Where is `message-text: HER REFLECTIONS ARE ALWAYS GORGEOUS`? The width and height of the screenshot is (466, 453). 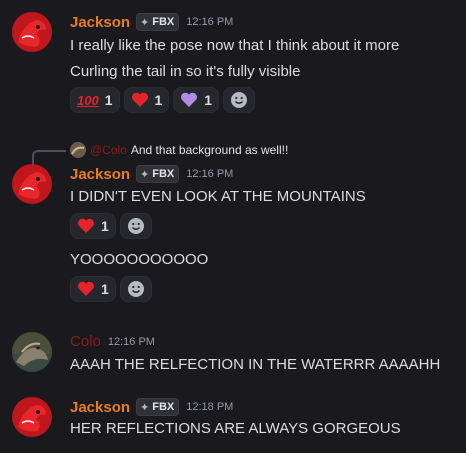
message-text: HER REFLECTIONS ARE ALWAYS GORGEOUS is located at coordinates (235, 428).